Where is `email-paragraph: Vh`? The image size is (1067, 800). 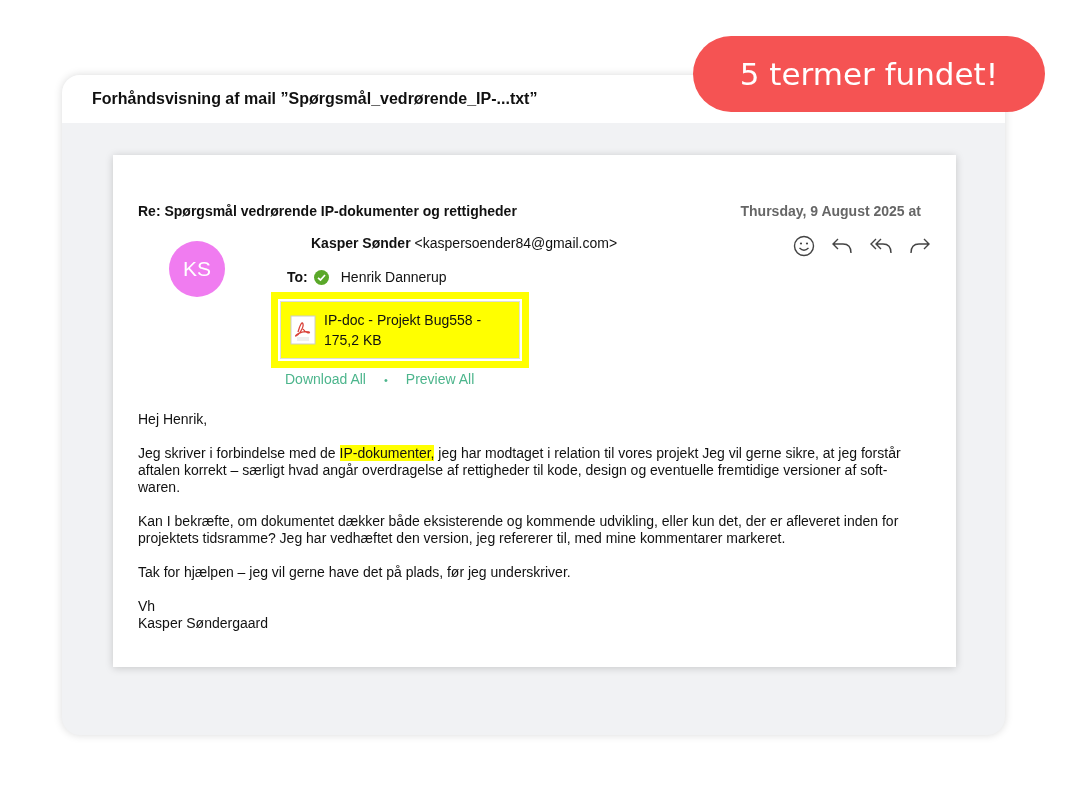
email-paragraph: Vh is located at coordinates (147, 606).